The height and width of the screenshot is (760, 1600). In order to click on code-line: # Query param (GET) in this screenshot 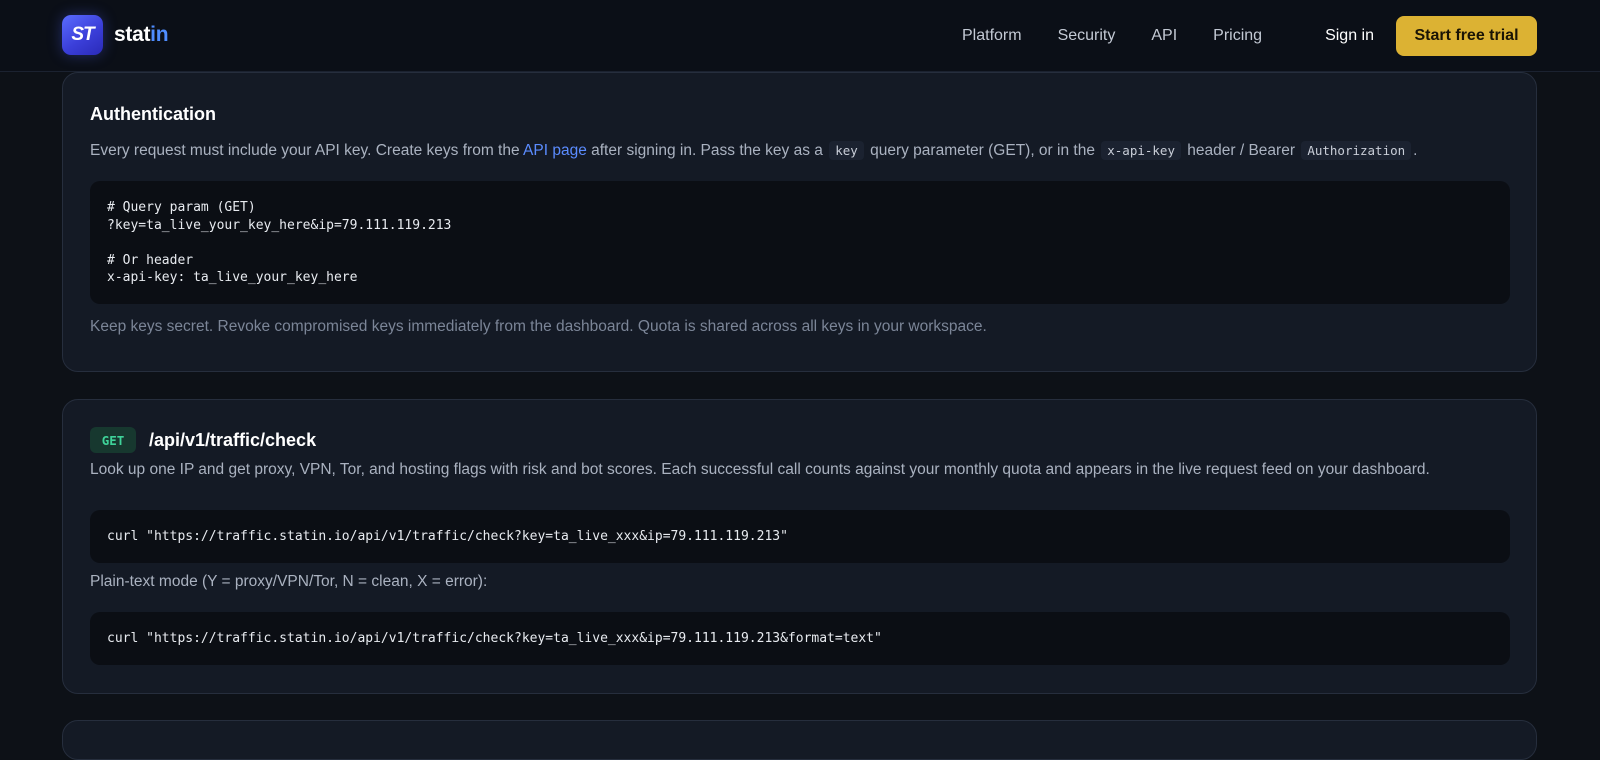, I will do `click(181, 207)`.